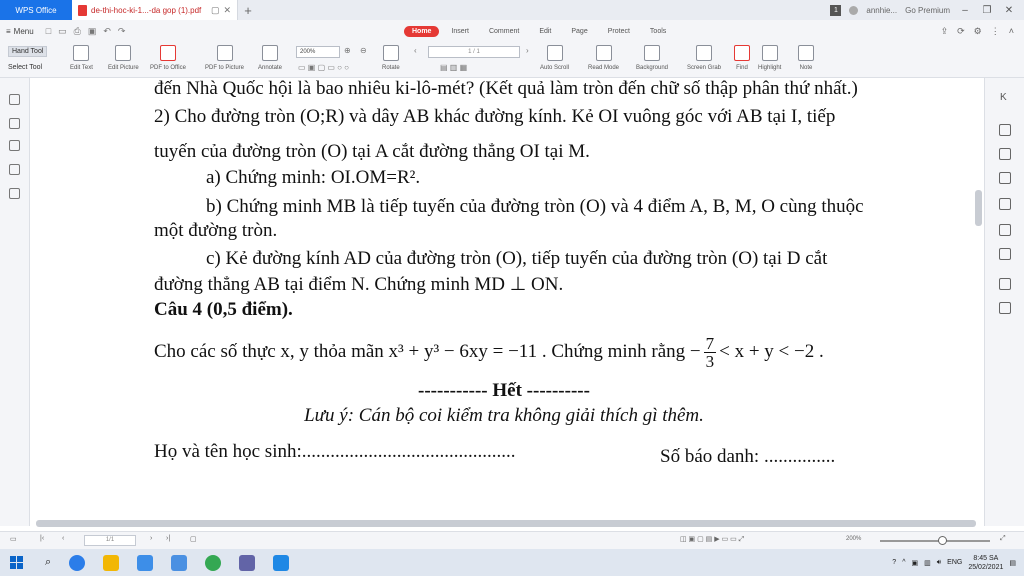 The width and height of the screenshot is (1024, 576). Describe the element at coordinates (954, 562) in the screenshot. I see `input-language: ENG` at that location.